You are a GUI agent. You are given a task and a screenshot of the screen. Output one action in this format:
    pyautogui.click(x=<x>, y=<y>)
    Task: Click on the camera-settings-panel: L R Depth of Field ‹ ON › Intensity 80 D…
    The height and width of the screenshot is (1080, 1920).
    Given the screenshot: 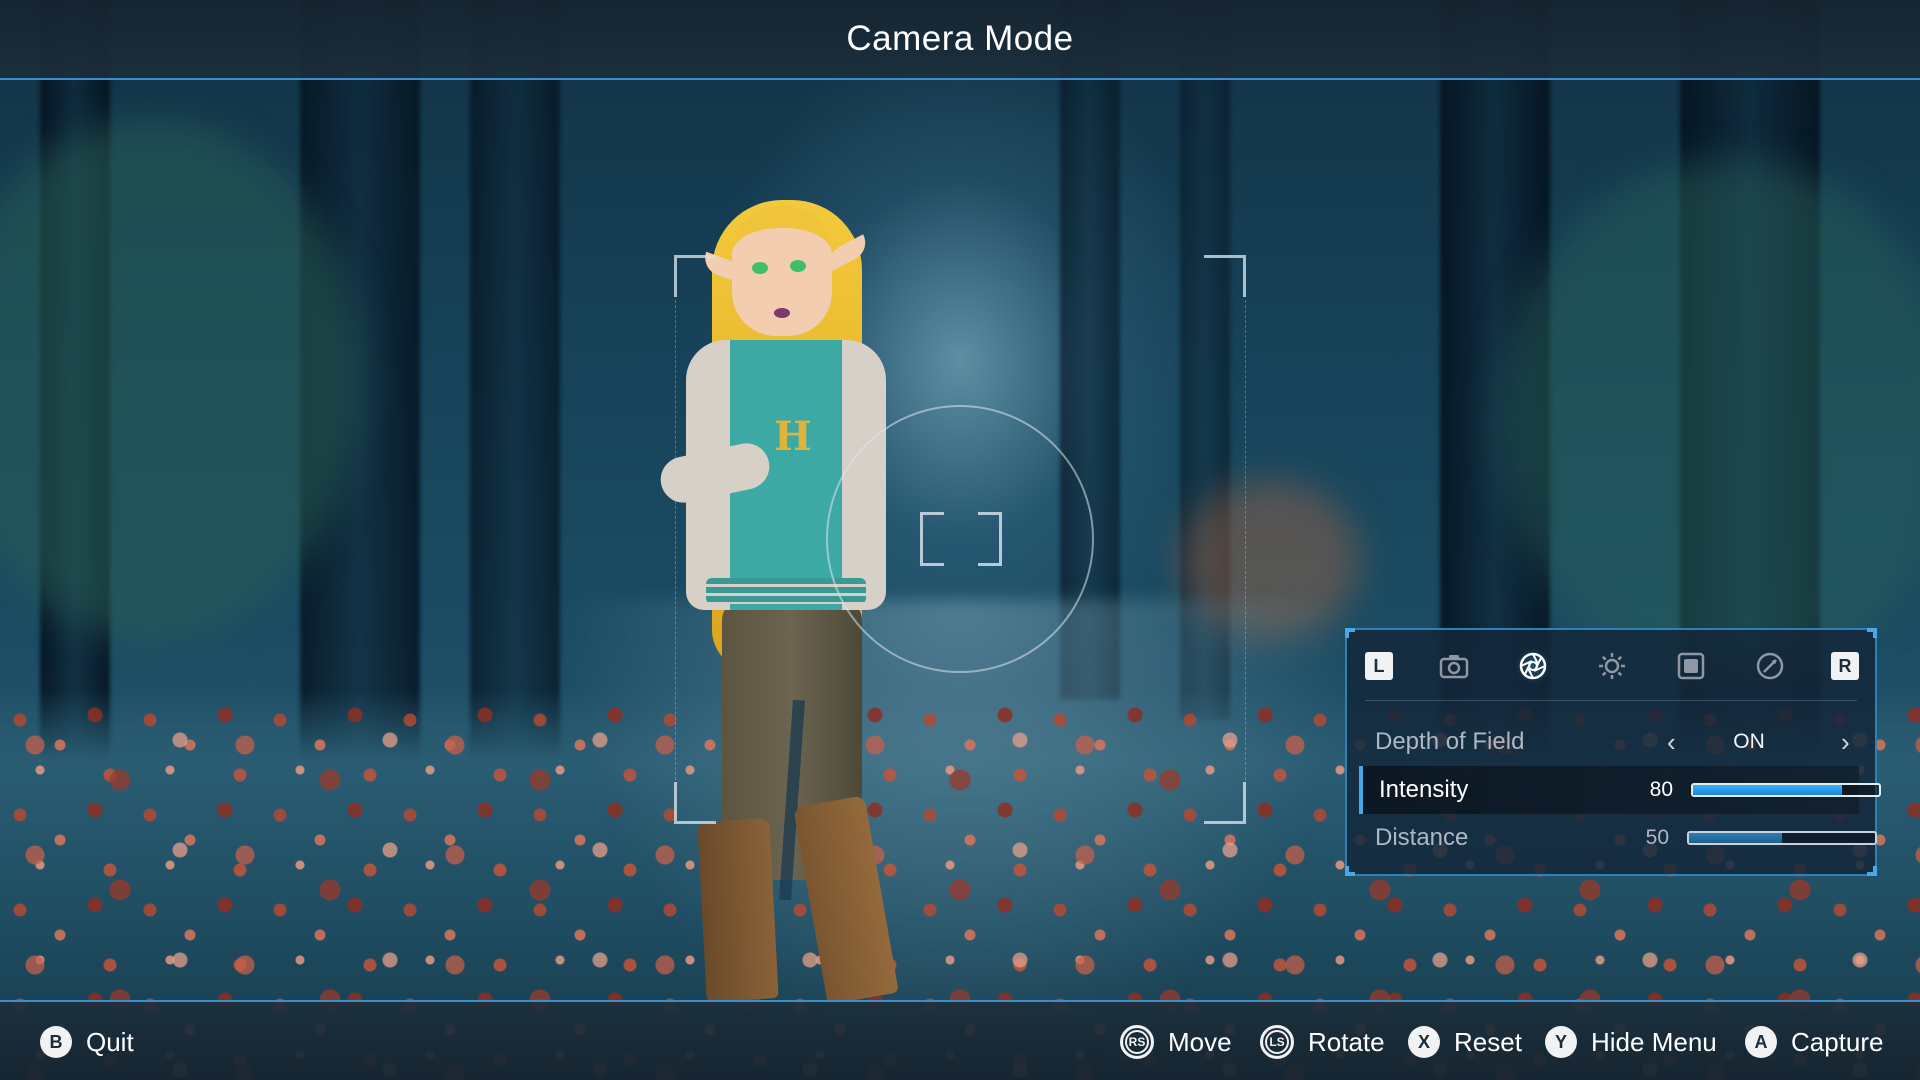 What is the action you would take?
    pyautogui.click(x=1613, y=752)
    